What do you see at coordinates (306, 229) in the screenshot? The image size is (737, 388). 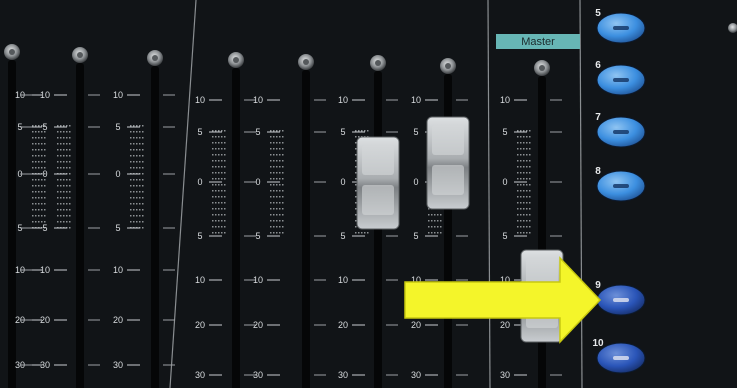 I see `fader-slot` at bounding box center [306, 229].